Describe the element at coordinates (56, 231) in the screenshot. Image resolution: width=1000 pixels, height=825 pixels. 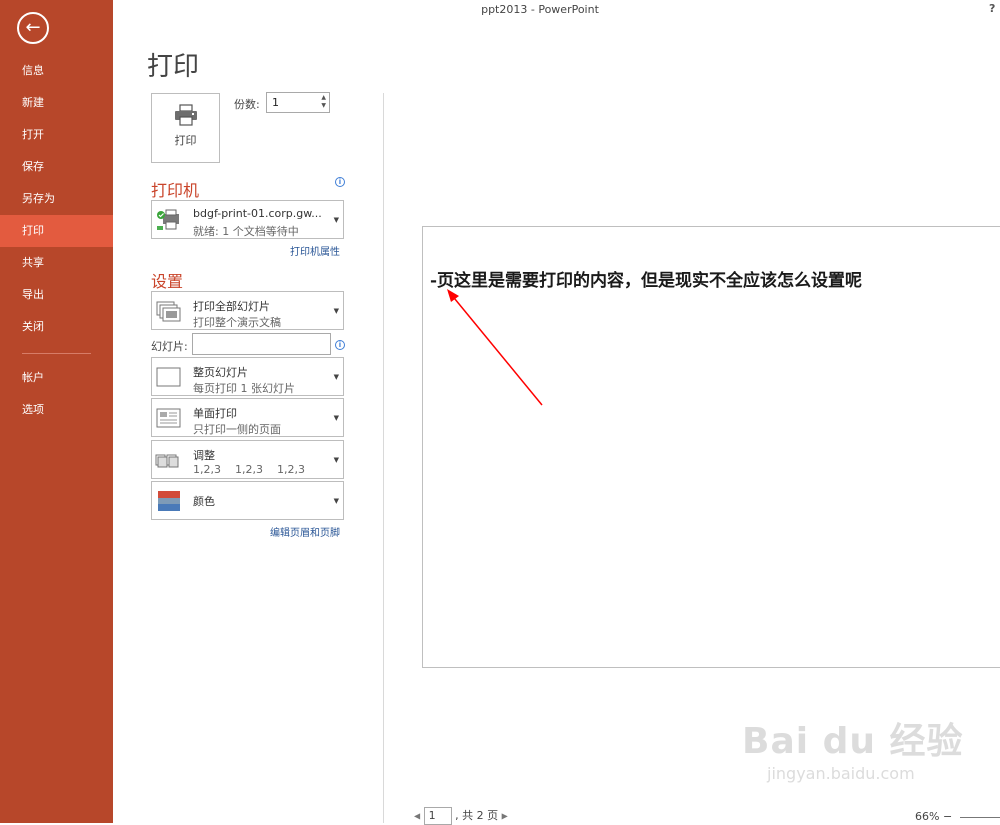
I see `nav-item-print: 打印` at that location.